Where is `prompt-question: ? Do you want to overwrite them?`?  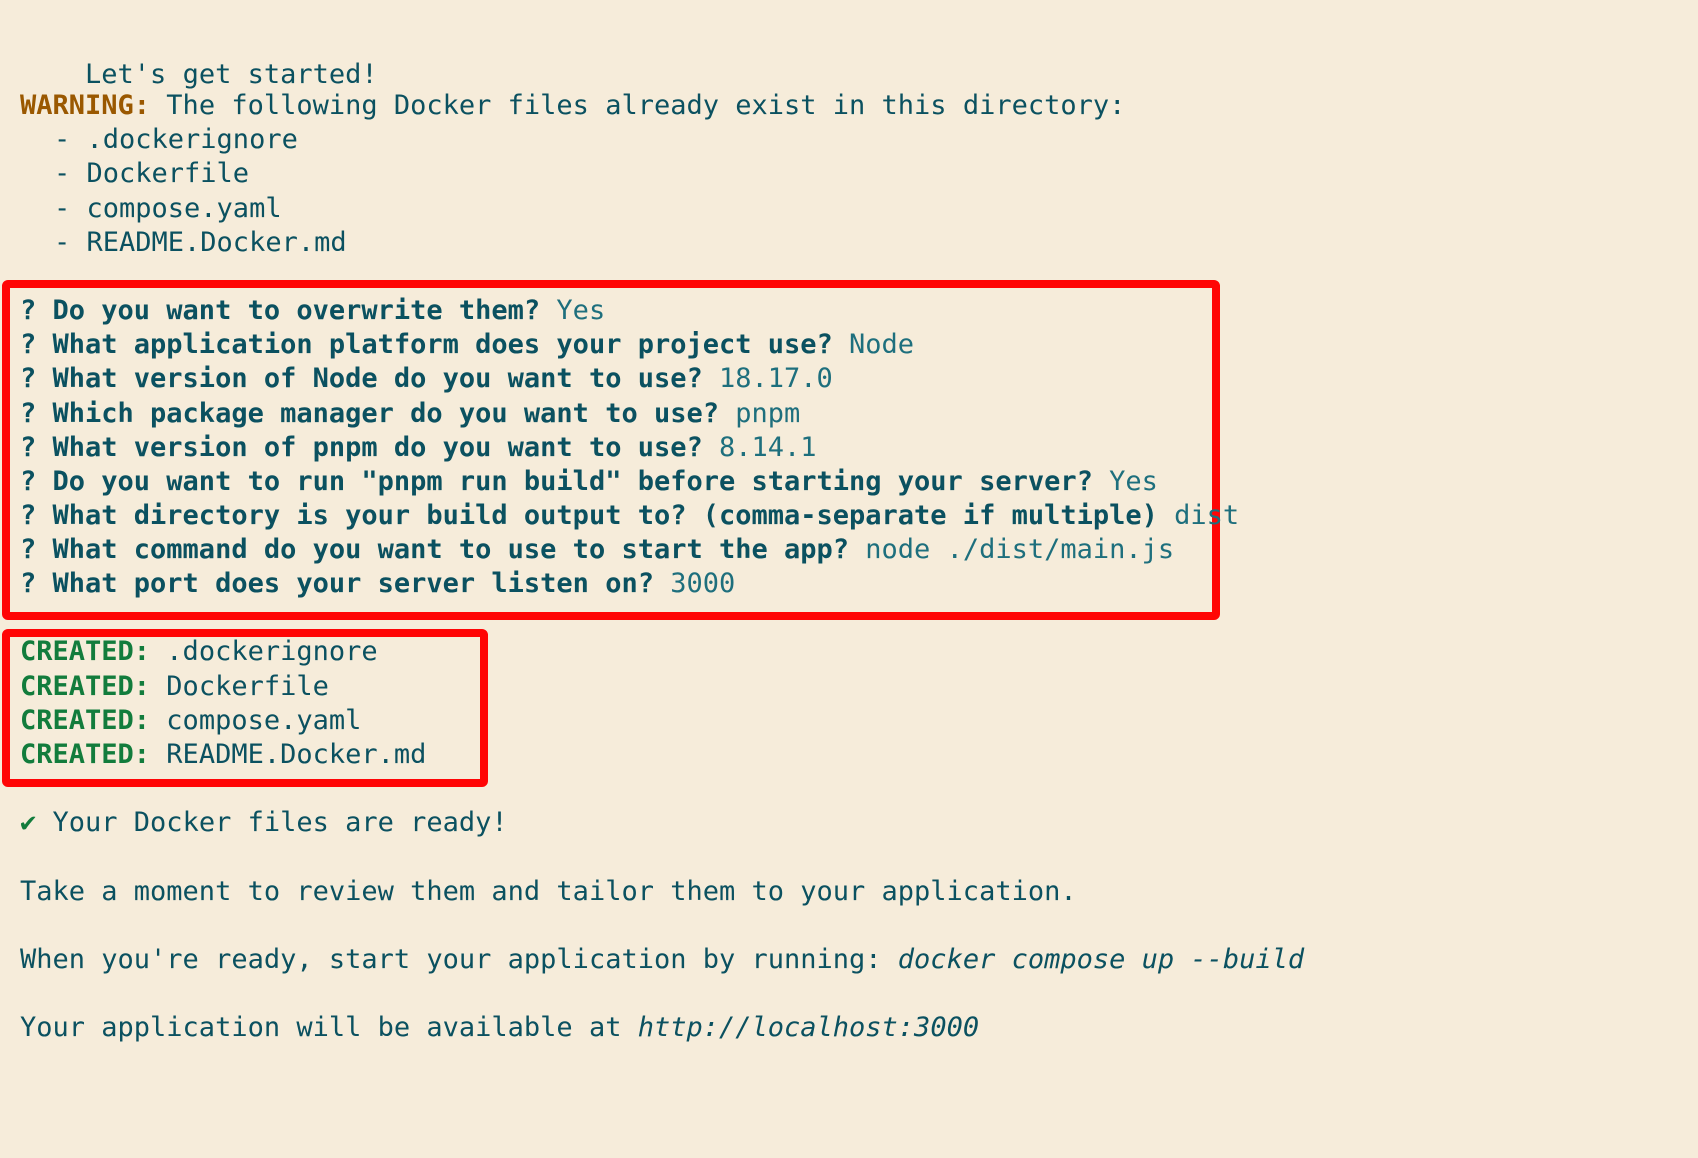
prompt-question: ? Do you want to overwrite them? is located at coordinates (280, 310).